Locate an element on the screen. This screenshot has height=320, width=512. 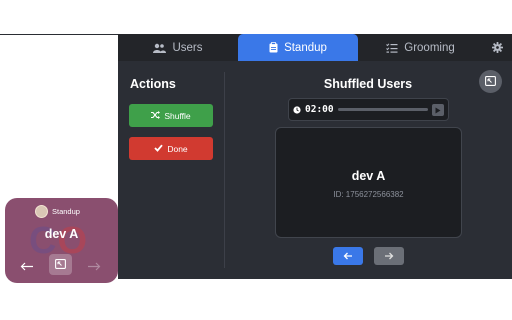
overlay-header-label: Standup is located at coordinates (66, 211).